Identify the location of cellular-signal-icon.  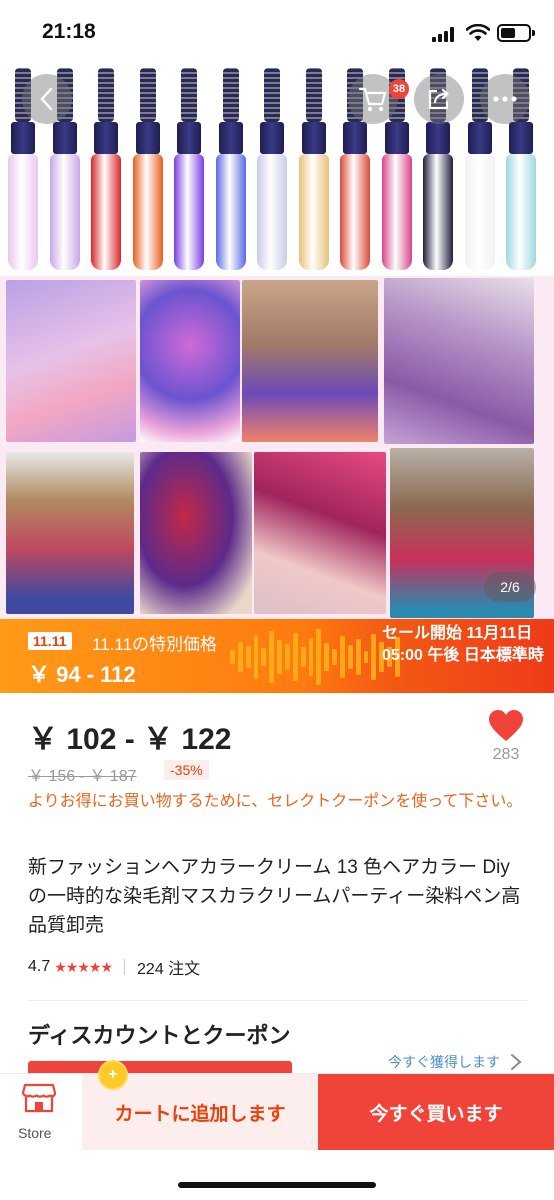
(444, 34).